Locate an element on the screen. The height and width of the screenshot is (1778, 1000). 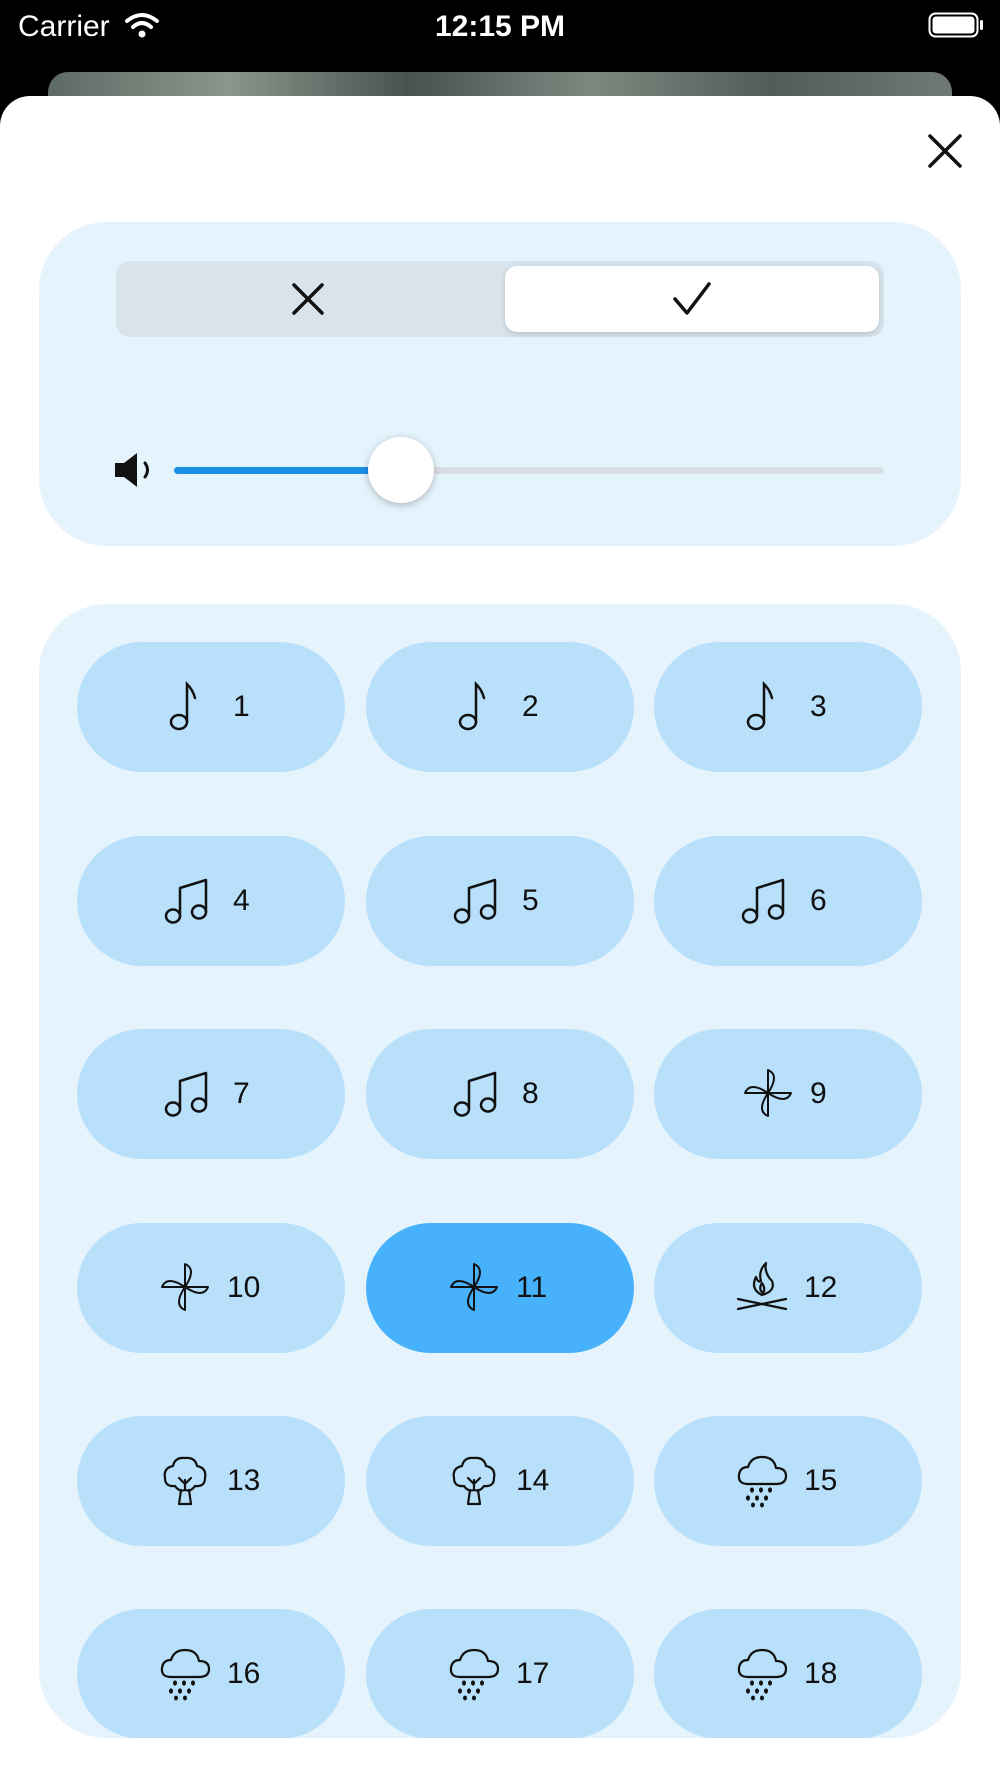
sound-button-4: 4 is located at coordinates (211, 901).